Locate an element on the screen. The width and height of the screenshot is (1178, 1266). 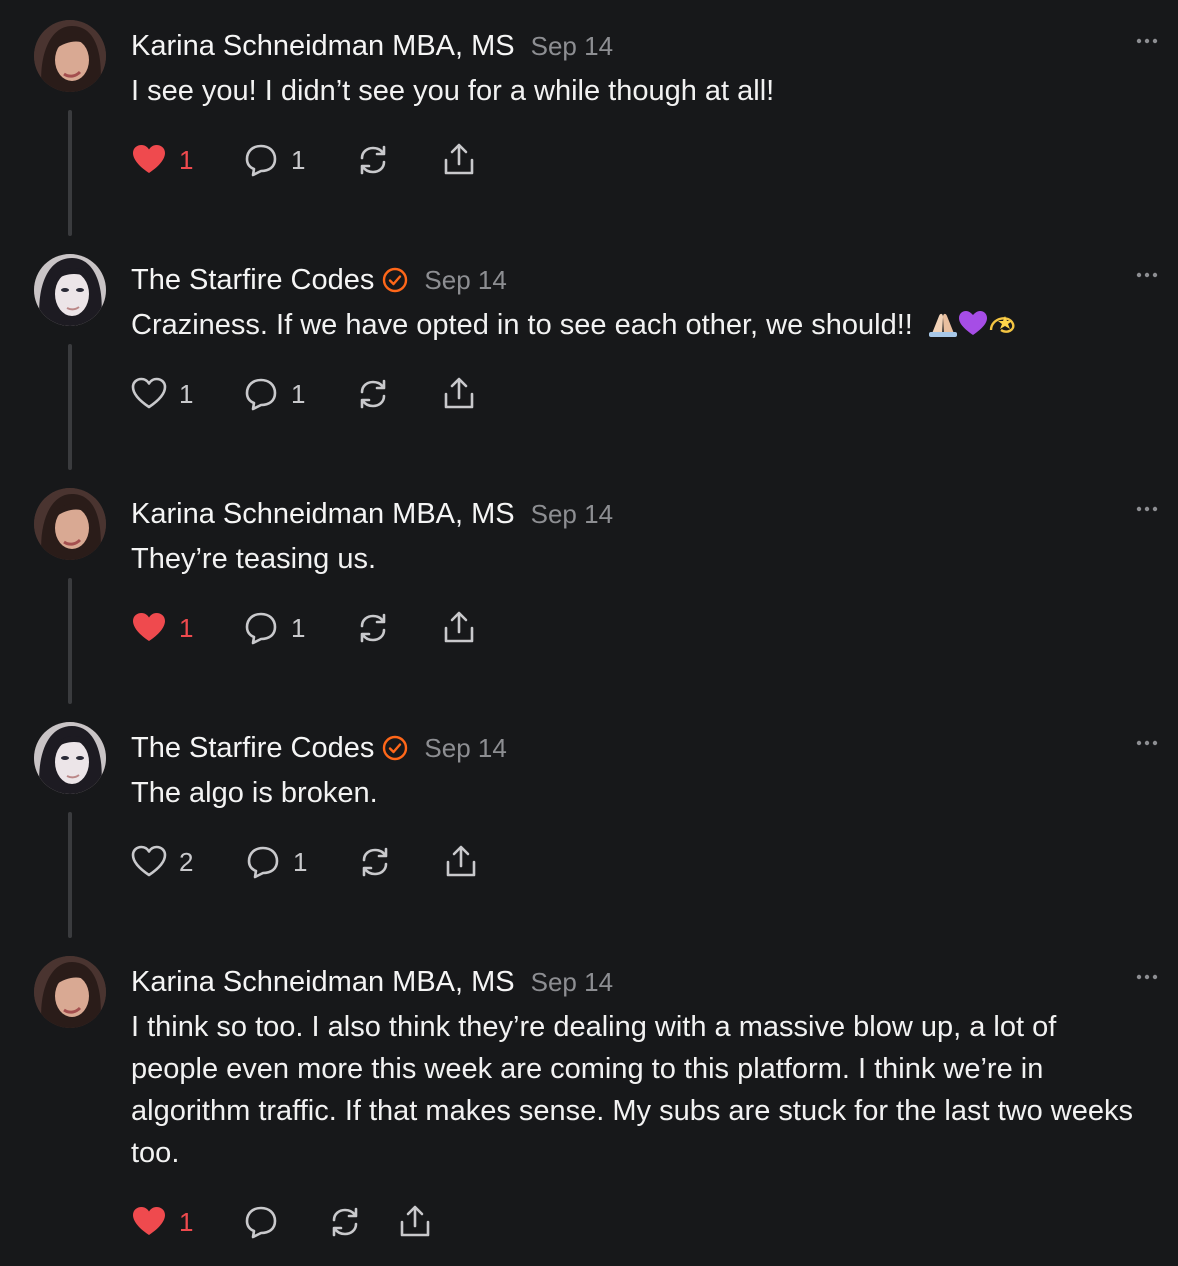
like-button: 2 is located at coordinates (188, 862).